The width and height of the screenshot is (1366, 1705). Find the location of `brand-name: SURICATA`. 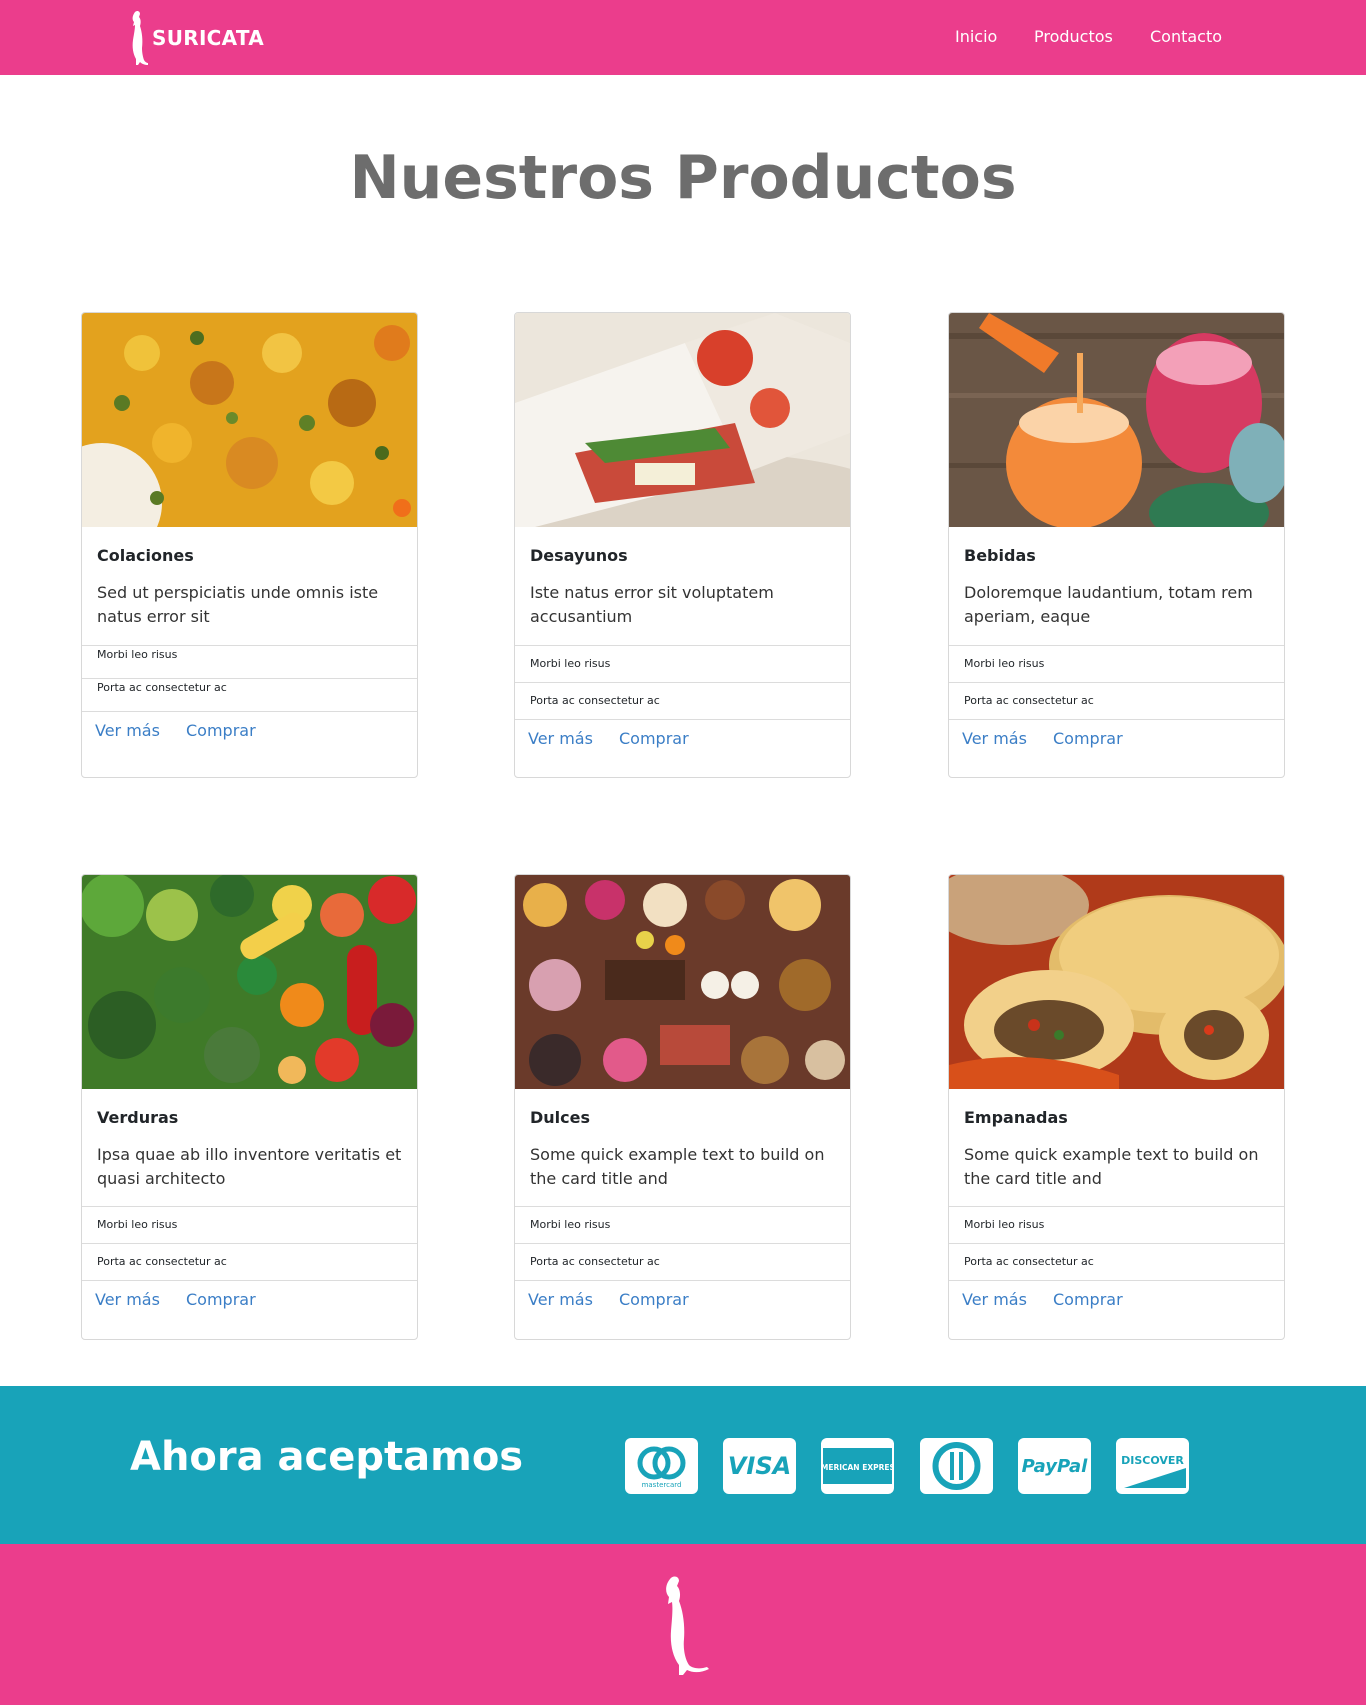

brand-name: SURICATA is located at coordinates (208, 37).